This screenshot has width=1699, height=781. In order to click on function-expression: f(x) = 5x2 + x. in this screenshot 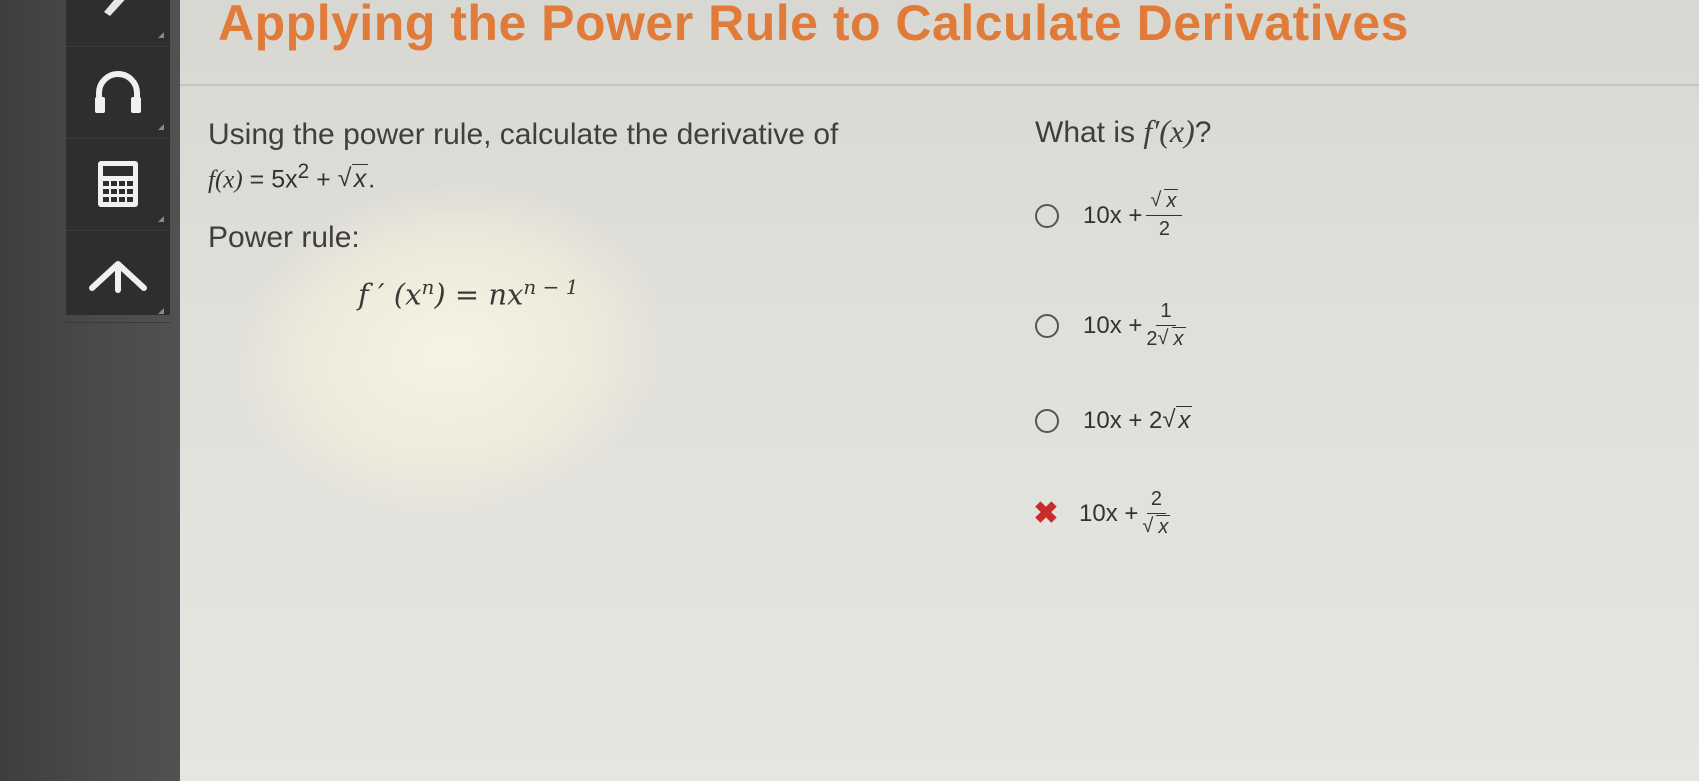, I will do `click(291, 177)`.